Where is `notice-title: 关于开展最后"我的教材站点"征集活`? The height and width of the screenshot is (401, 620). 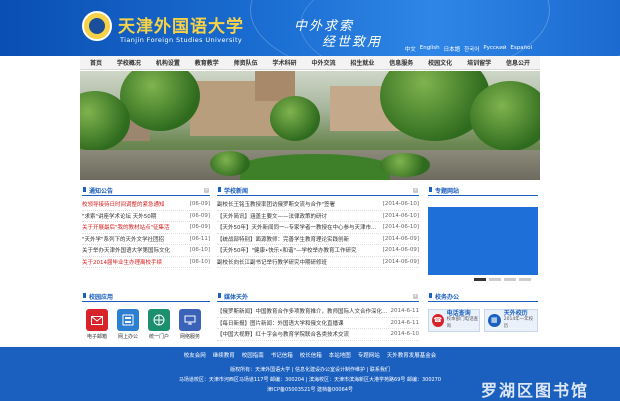 notice-title: 关于开展最后"我的教材站点"征集活 is located at coordinates (126, 227).